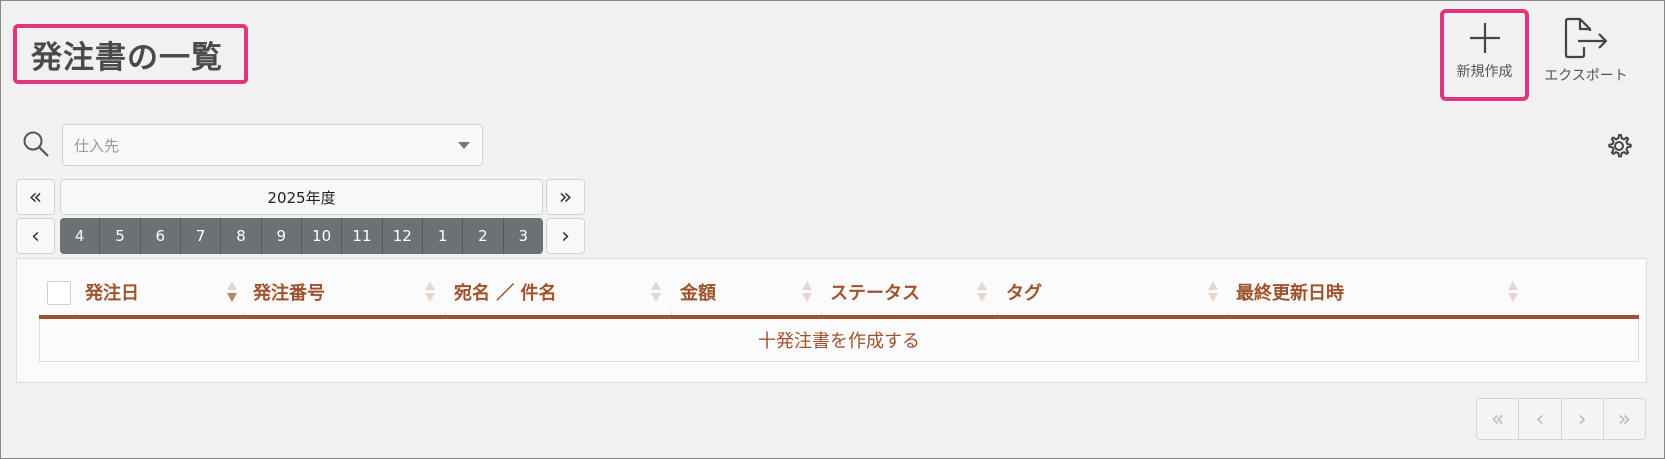 The height and width of the screenshot is (459, 1665). I want to click on page-title-box: 発注書の一覧, so click(130, 54).